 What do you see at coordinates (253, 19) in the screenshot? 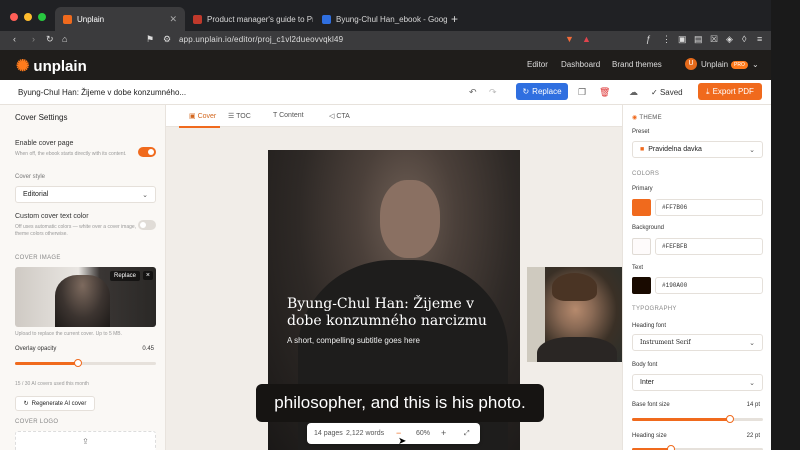
I see `browser-tab-product-guide: Product manager's guide to Prod` at bounding box center [253, 19].